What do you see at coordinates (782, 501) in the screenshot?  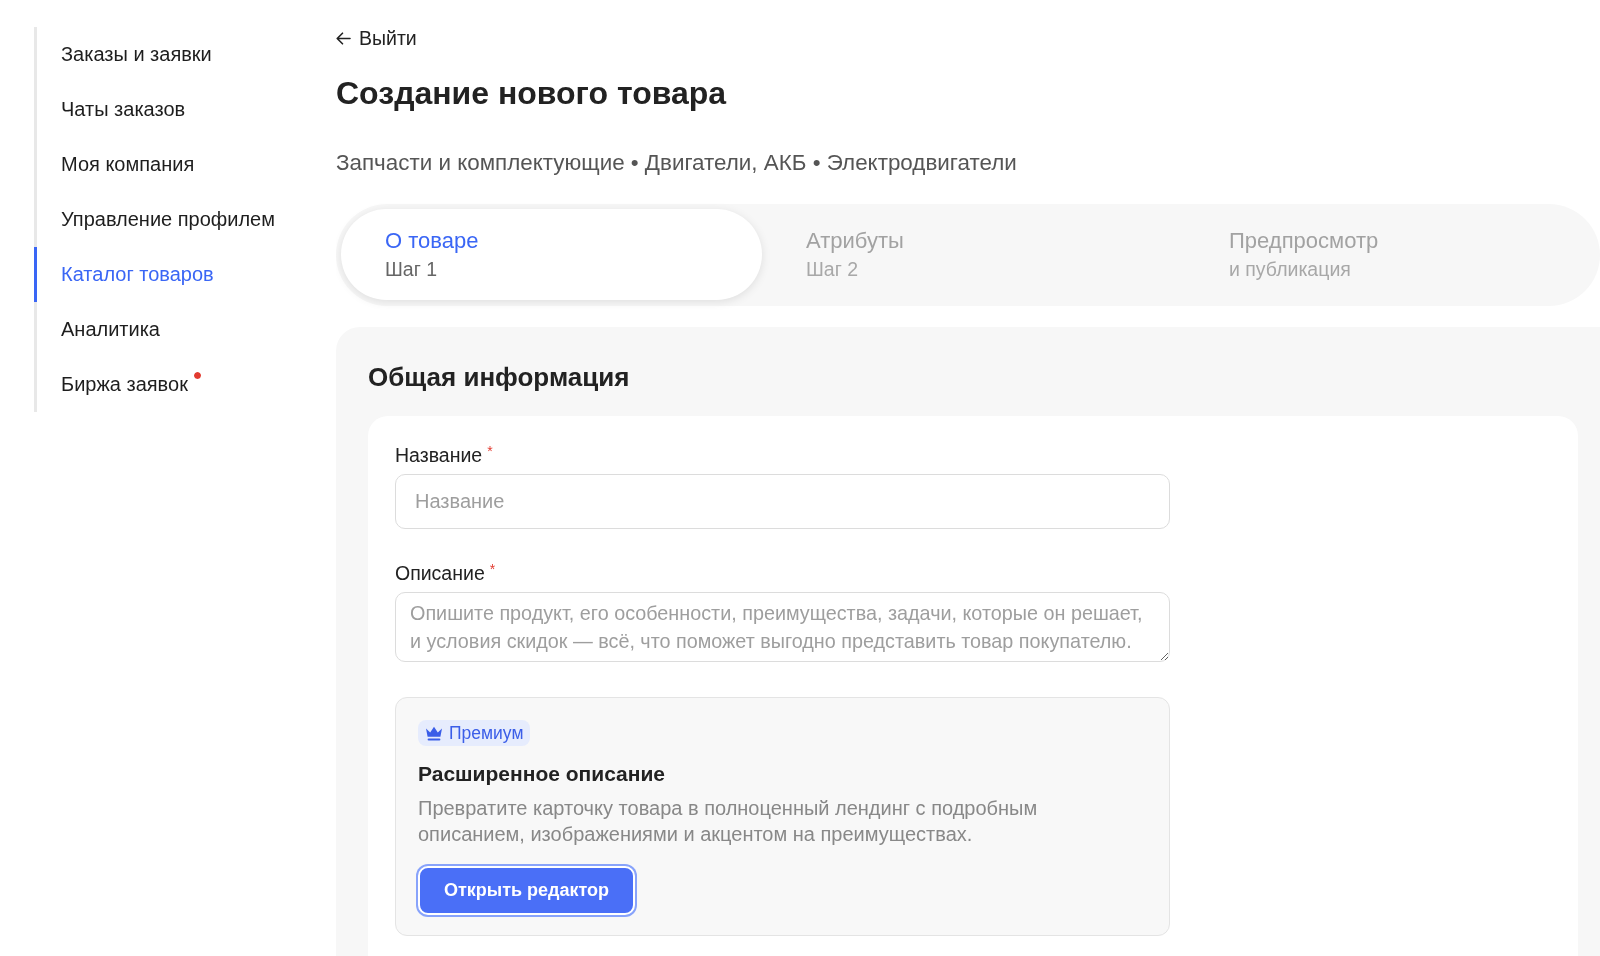 I see `name-input: Название` at bounding box center [782, 501].